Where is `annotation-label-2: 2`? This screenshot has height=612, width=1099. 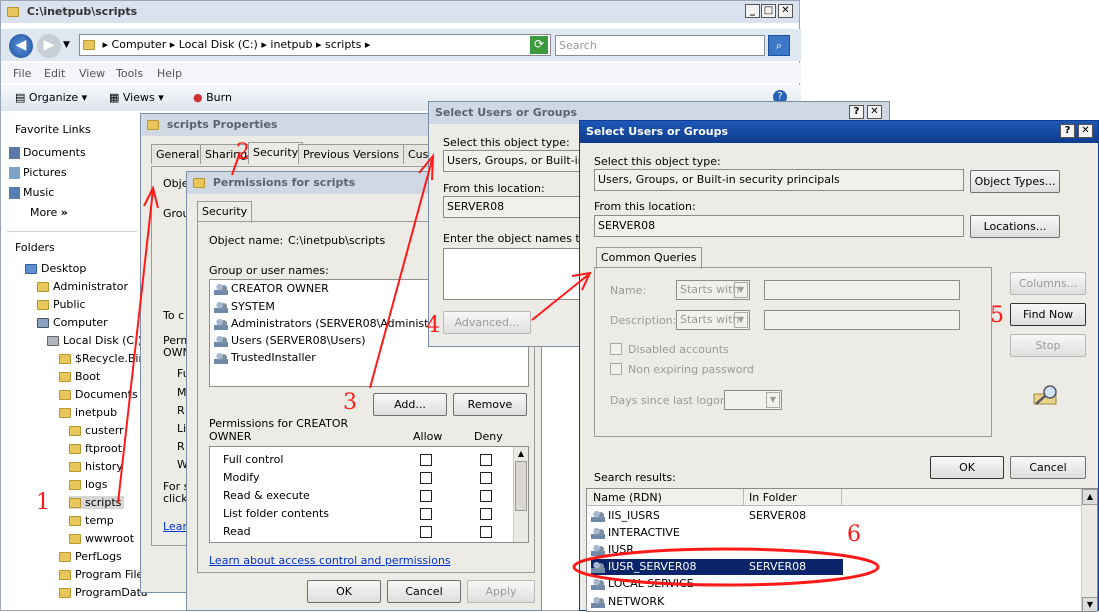
annotation-label-2: 2 is located at coordinates (243, 152).